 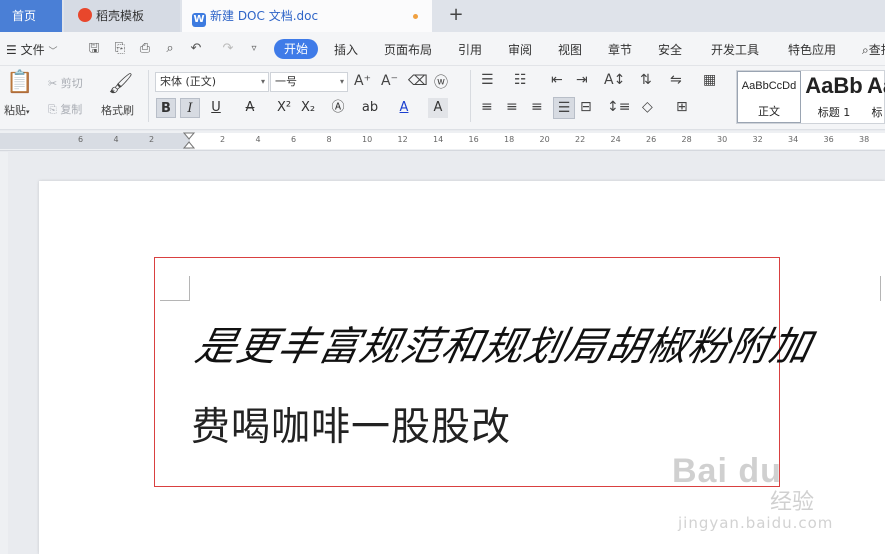 What do you see at coordinates (470, 50) in the screenshot?
I see `tab-references: 引用` at bounding box center [470, 50].